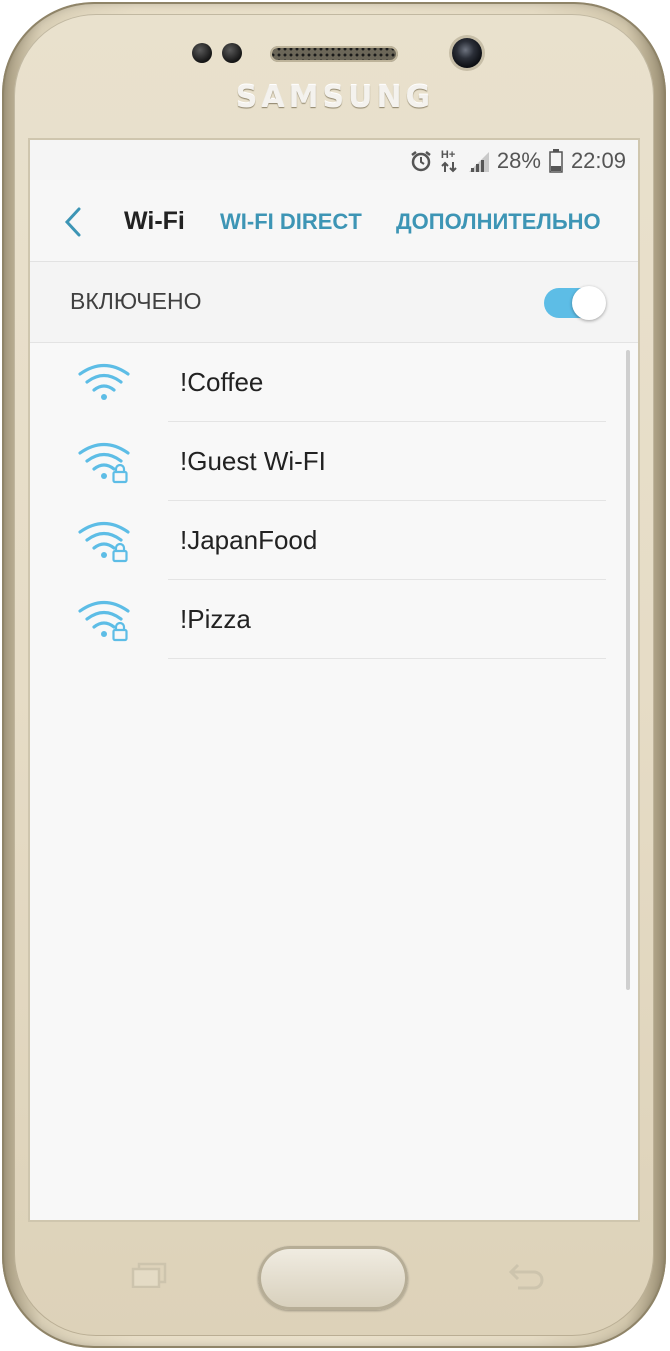  What do you see at coordinates (334, 382) in the screenshot?
I see `network-item: !Coffee` at bounding box center [334, 382].